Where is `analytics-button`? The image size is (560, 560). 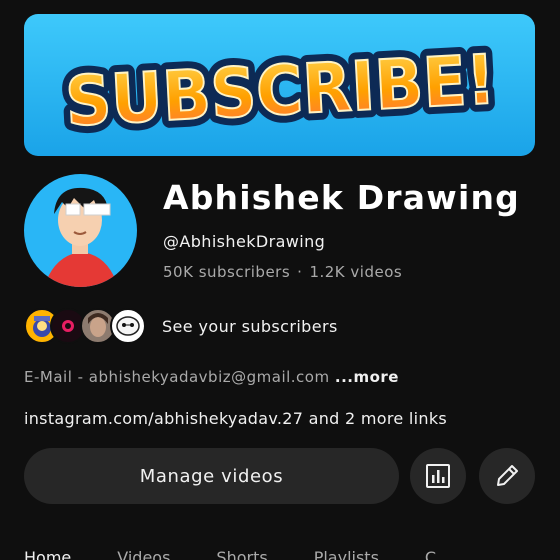
analytics-button is located at coordinates (438, 476).